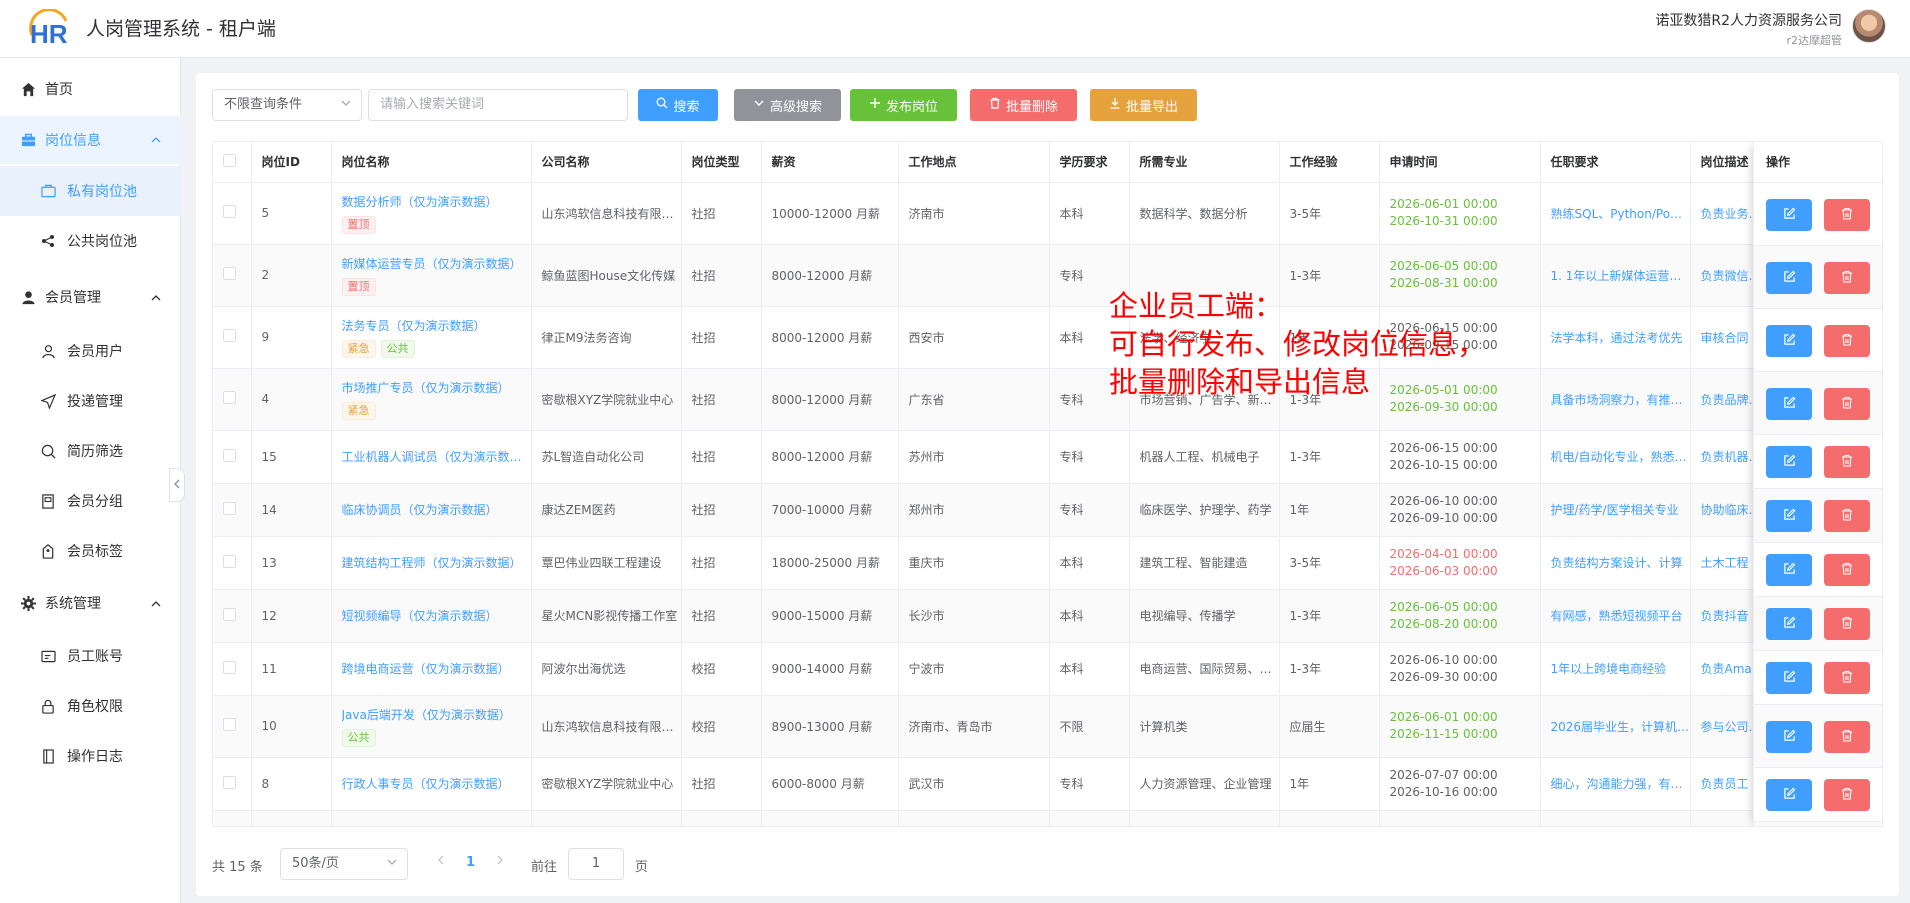 This screenshot has width=1910, height=903. I want to click on col-header: 薪资, so click(830, 162).